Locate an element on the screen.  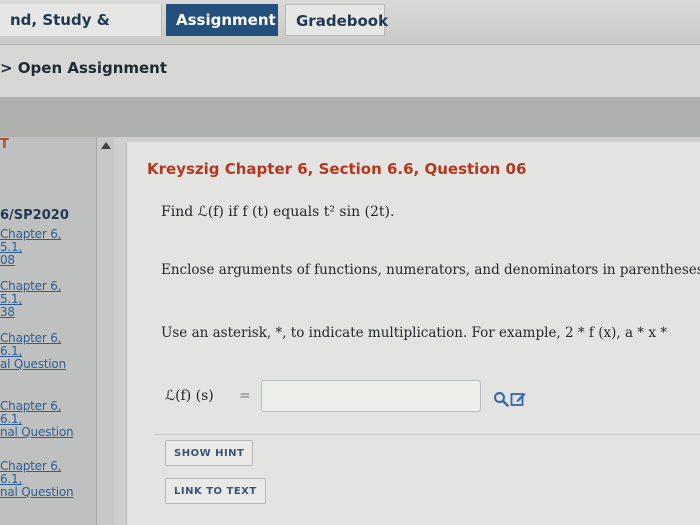
answer-equals-sign: = is located at coordinates (245, 396).